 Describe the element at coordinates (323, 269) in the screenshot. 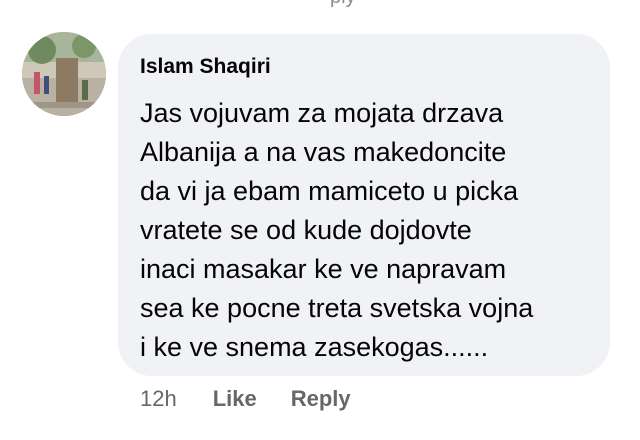

I see `comment-text-line: inaci masakar ke ve napravam` at that location.